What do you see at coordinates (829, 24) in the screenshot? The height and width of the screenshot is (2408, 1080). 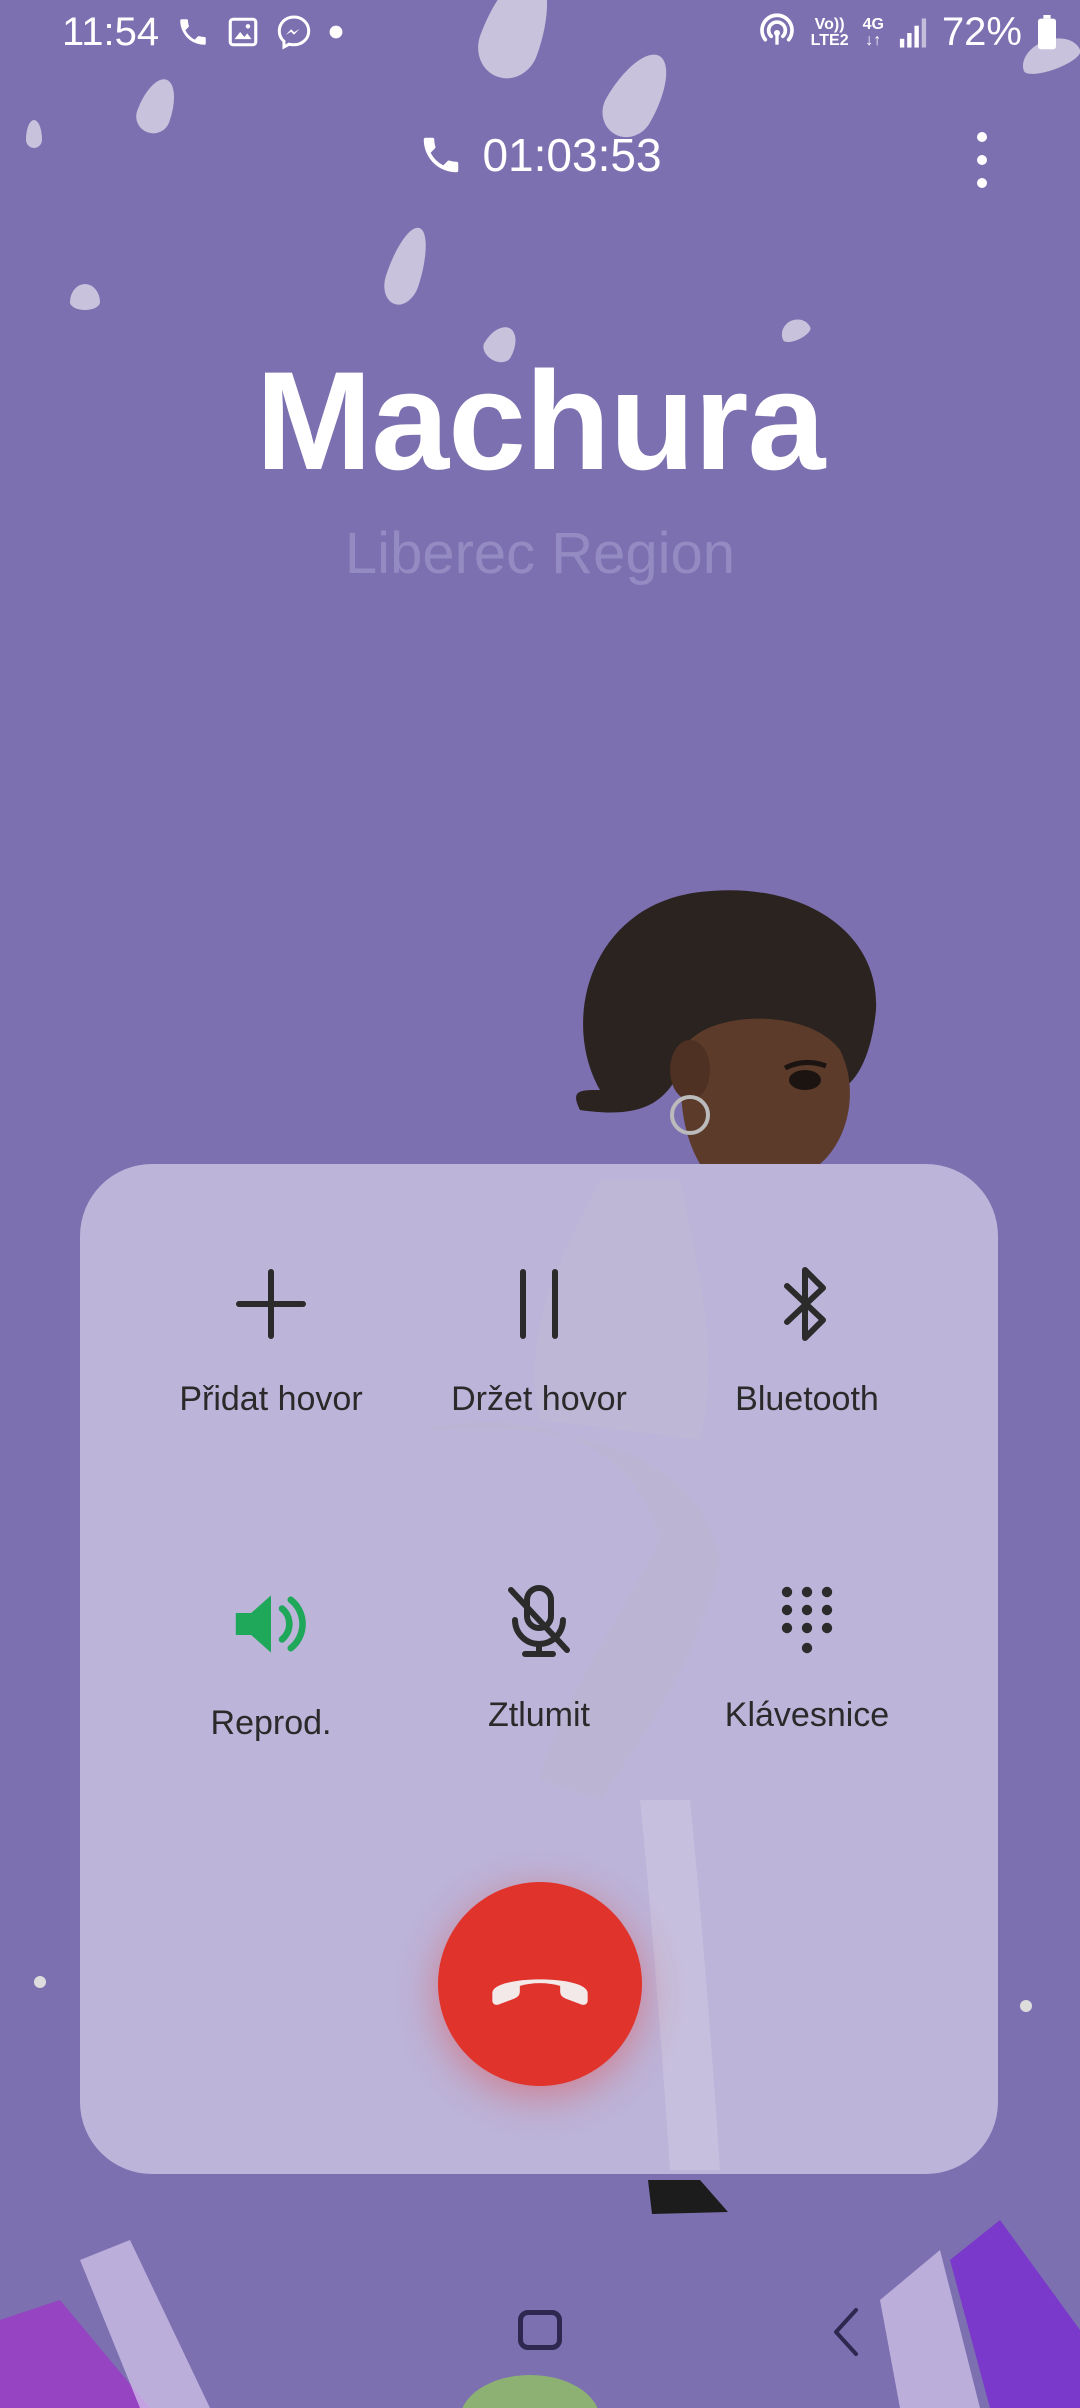 I see `volte-top: Vo))` at bounding box center [829, 24].